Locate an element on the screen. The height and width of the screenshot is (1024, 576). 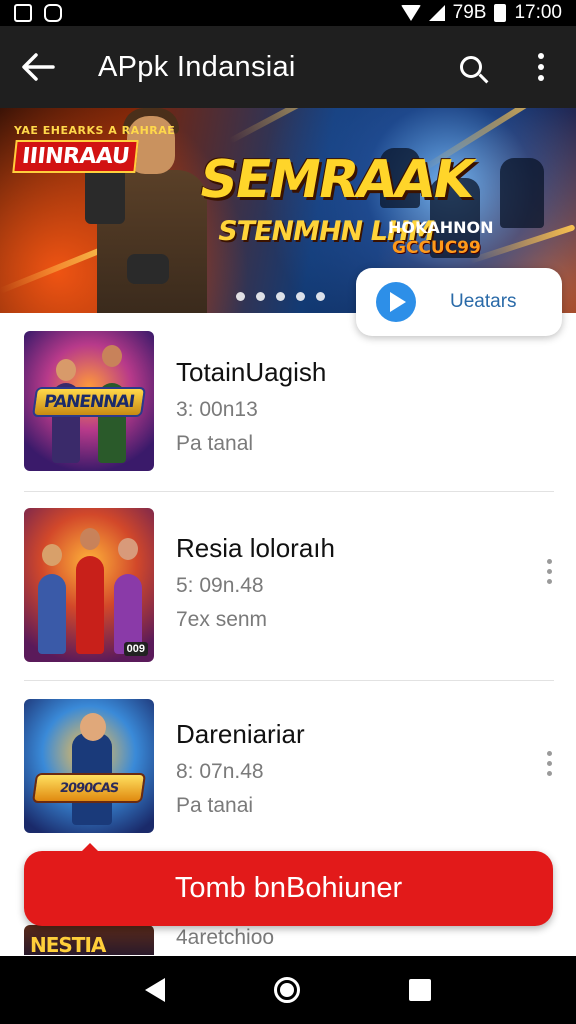
nav-home-icon is located at coordinates (286, 990).